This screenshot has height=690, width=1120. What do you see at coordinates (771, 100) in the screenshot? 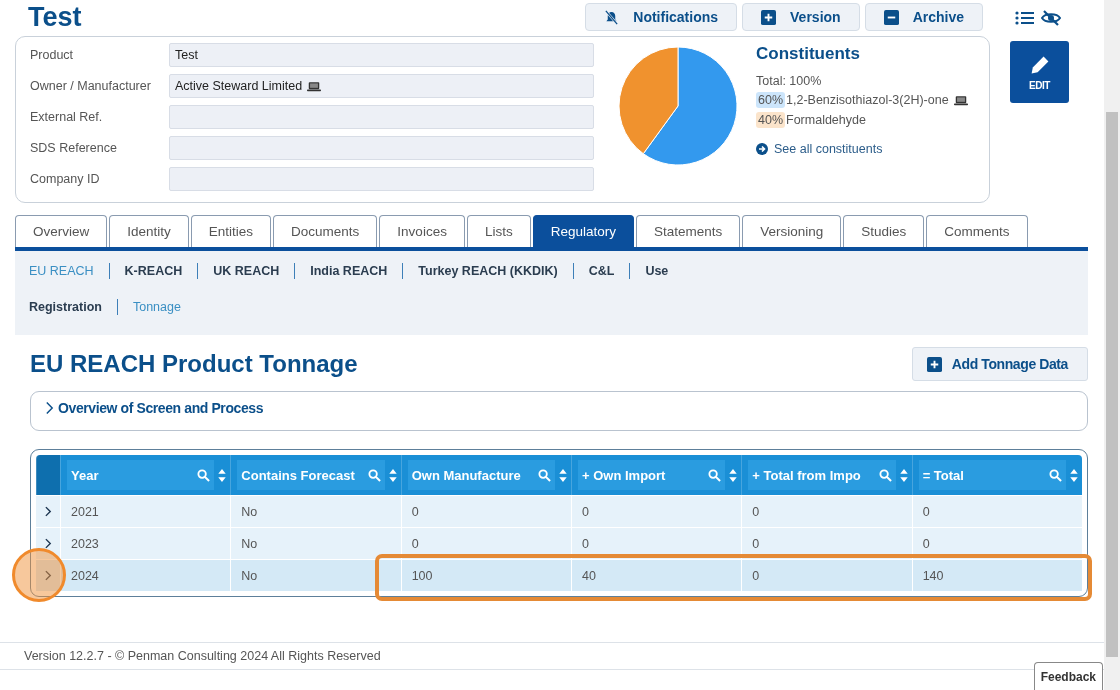
I see `percent-badge: 60%` at bounding box center [771, 100].